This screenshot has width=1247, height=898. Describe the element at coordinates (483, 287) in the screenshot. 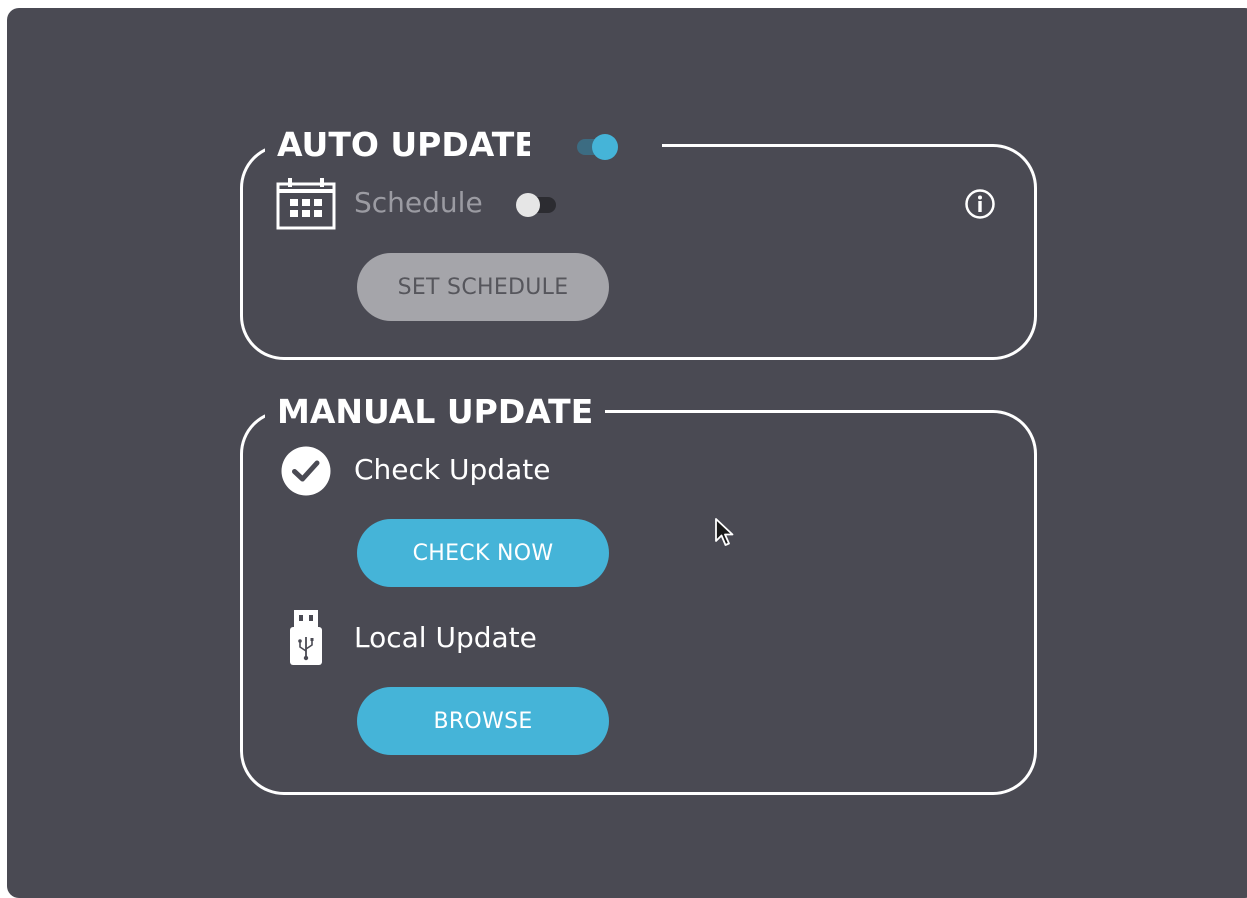

I see `set-schedule-button: SET SCHEDULE` at that location.